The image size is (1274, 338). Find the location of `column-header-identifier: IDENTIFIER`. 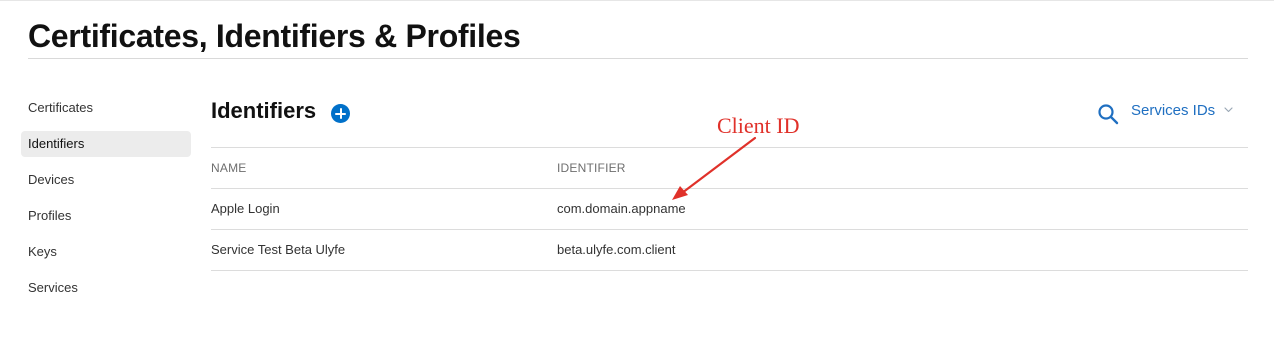

column-header-identifier: IDENTIFIER is located at coordinates (591, 168).